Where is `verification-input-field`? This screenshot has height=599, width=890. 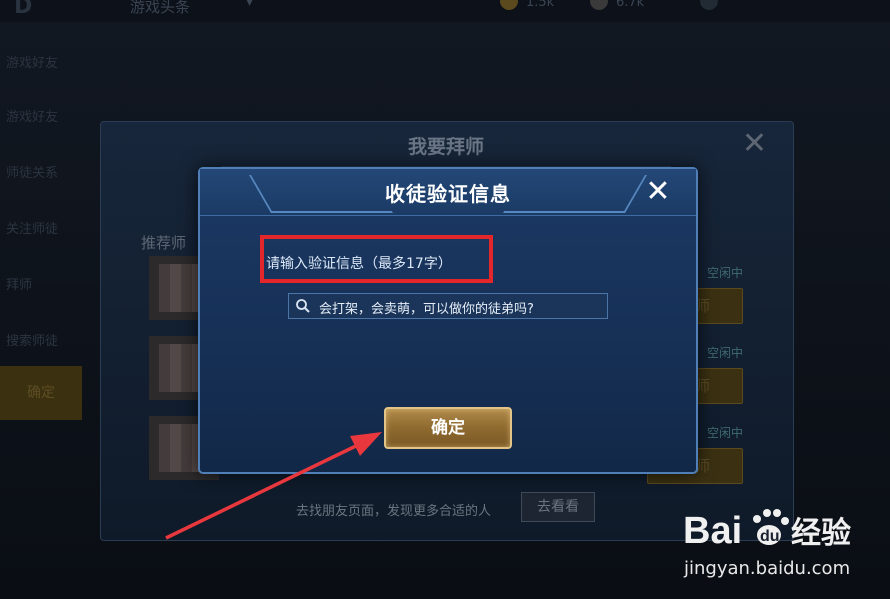
verification-input-field is located at coordinates (448, 306).